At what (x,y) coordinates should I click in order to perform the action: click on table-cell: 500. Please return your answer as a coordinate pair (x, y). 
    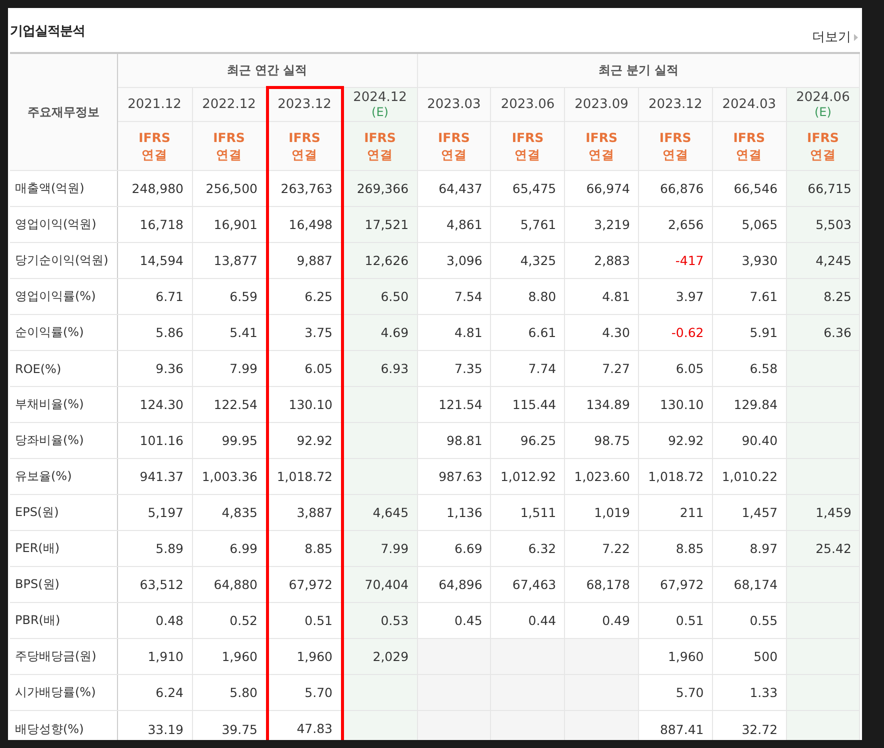
    Looking at the image, I should click on (749, 656).